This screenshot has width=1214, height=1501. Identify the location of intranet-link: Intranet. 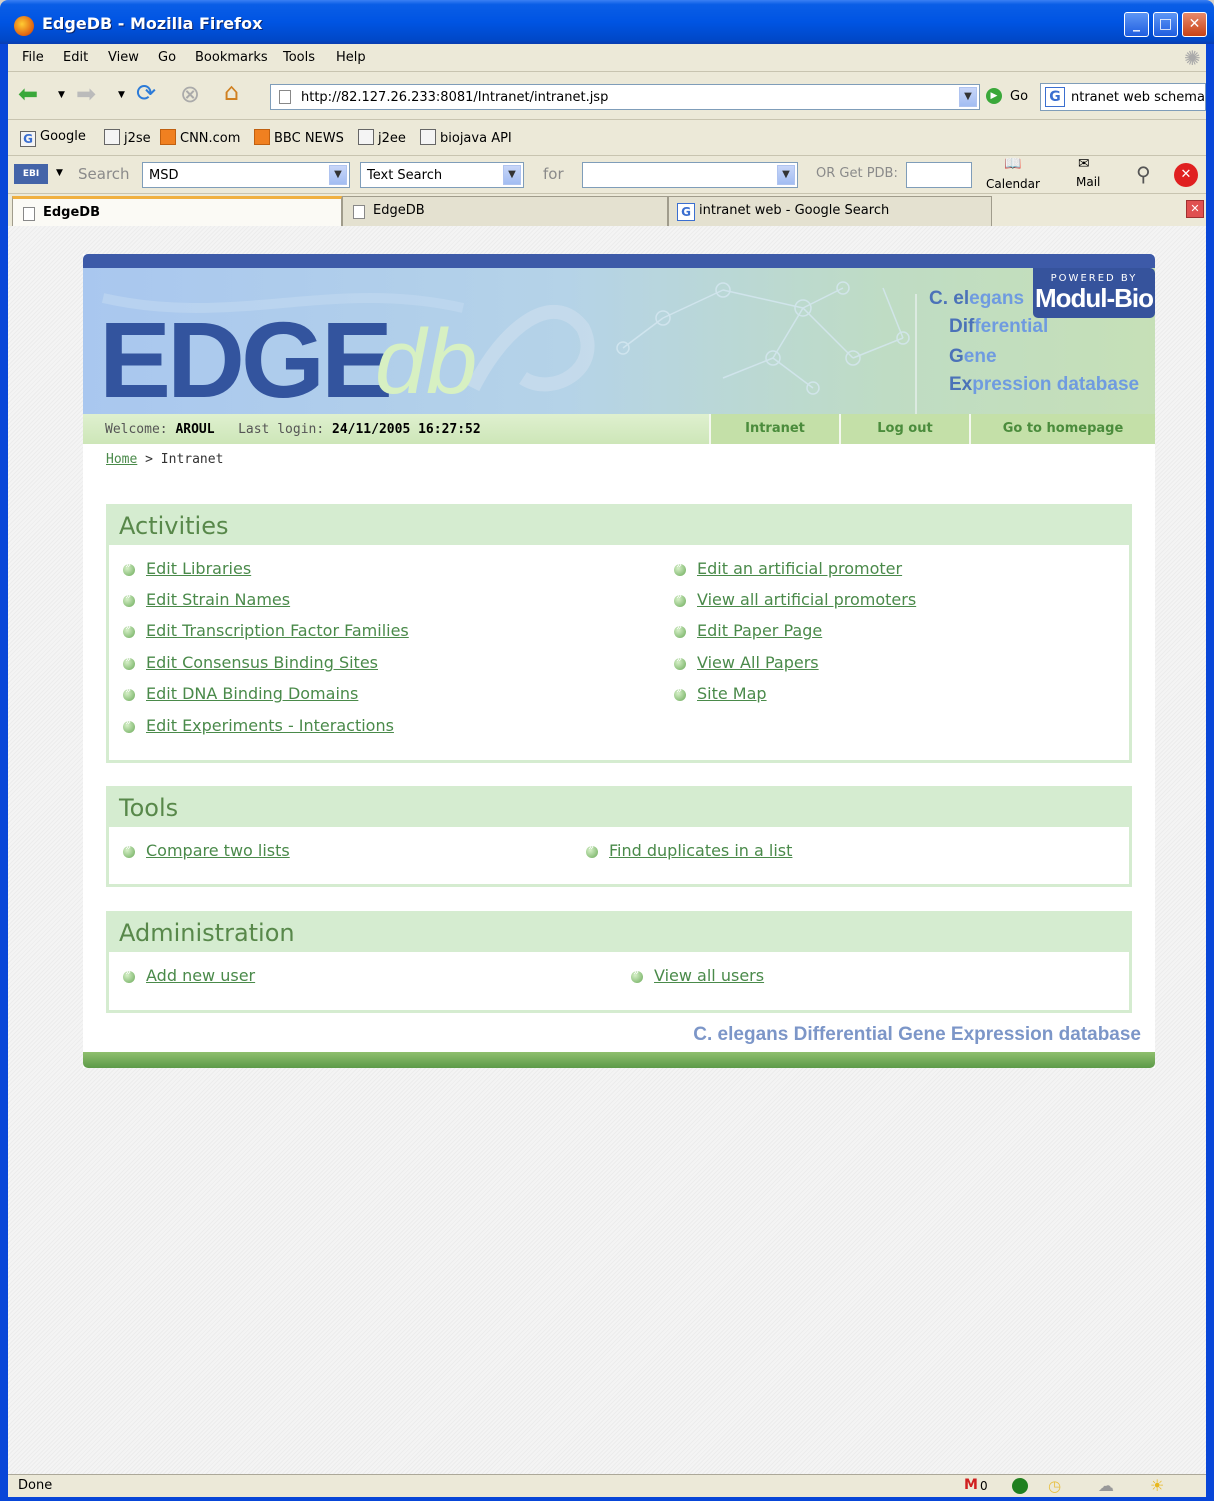
(774, 429).